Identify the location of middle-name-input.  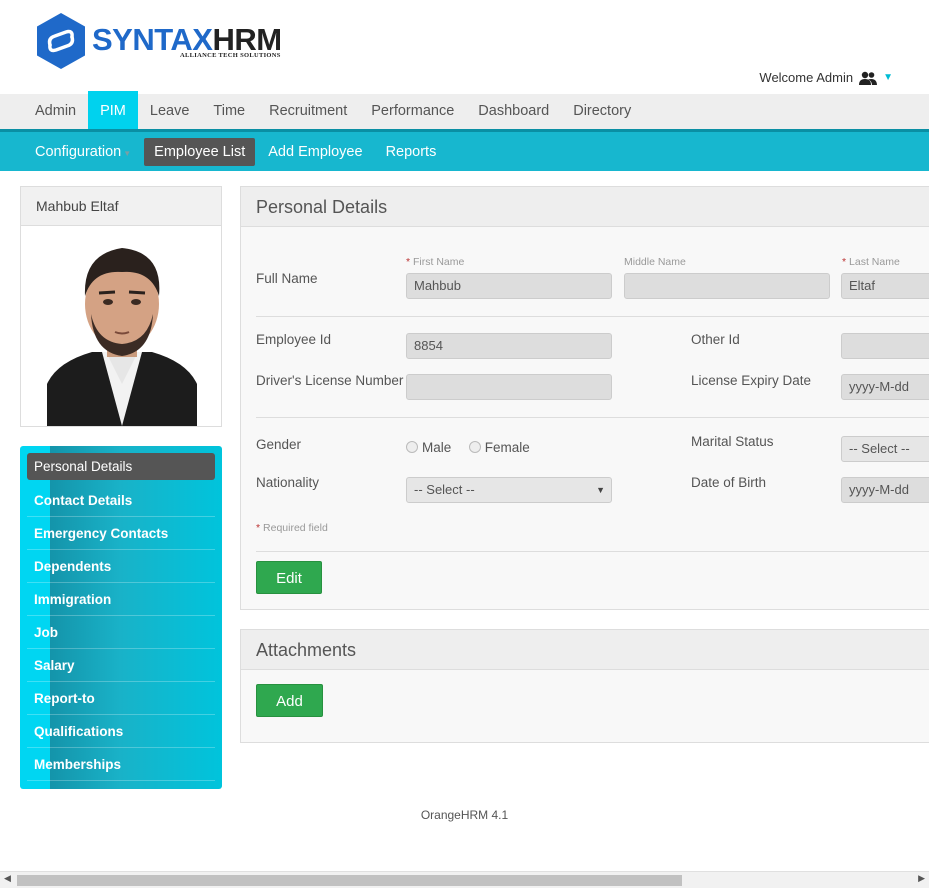
(727, 286).